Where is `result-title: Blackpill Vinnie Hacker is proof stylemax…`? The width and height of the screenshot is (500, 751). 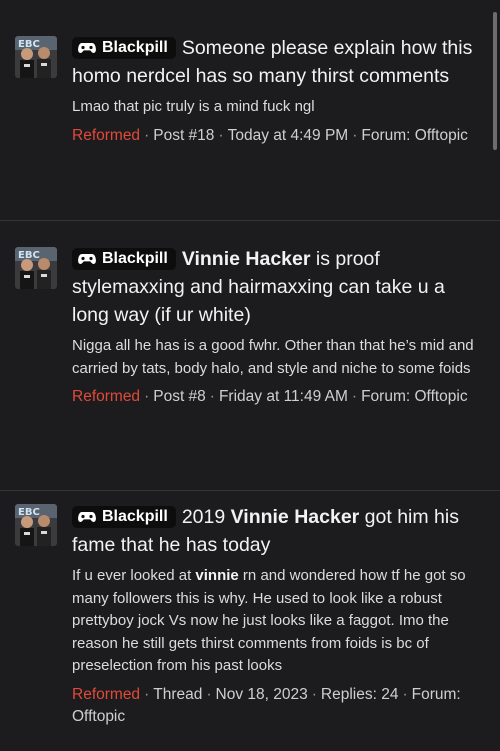 result-title: Blackpill Vinnie Hacker is proof stylemax… is located at coordinates (278, 287).